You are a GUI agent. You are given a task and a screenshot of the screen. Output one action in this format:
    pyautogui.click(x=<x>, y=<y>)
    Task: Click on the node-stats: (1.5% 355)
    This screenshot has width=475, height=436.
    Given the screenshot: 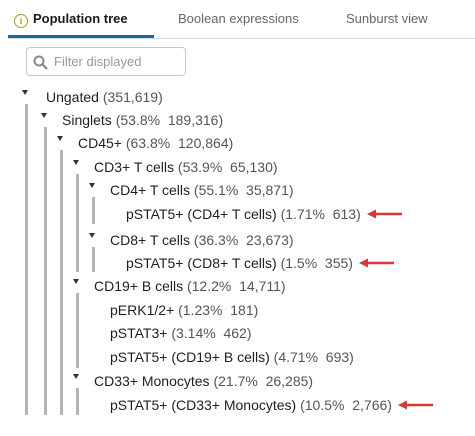 What is the action you would take?
    pyautogui.click(x=316, y=263)
    